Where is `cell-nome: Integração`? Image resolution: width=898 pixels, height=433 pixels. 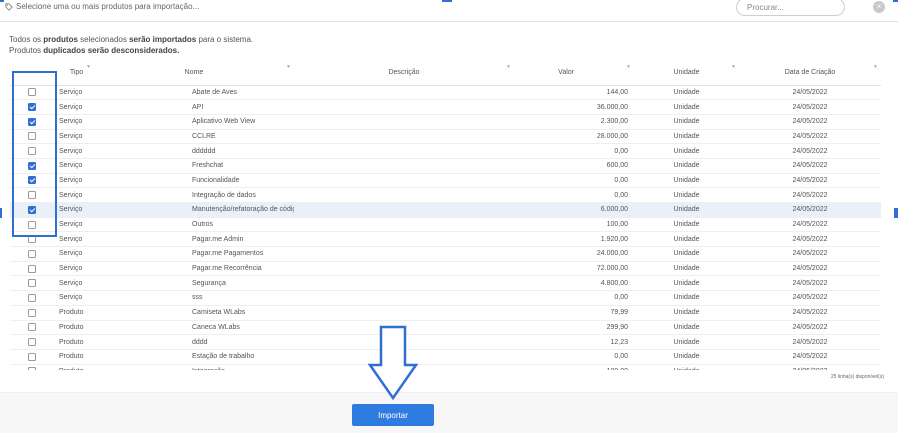 cell-nome: Integração is located at coordinates (194, 367).